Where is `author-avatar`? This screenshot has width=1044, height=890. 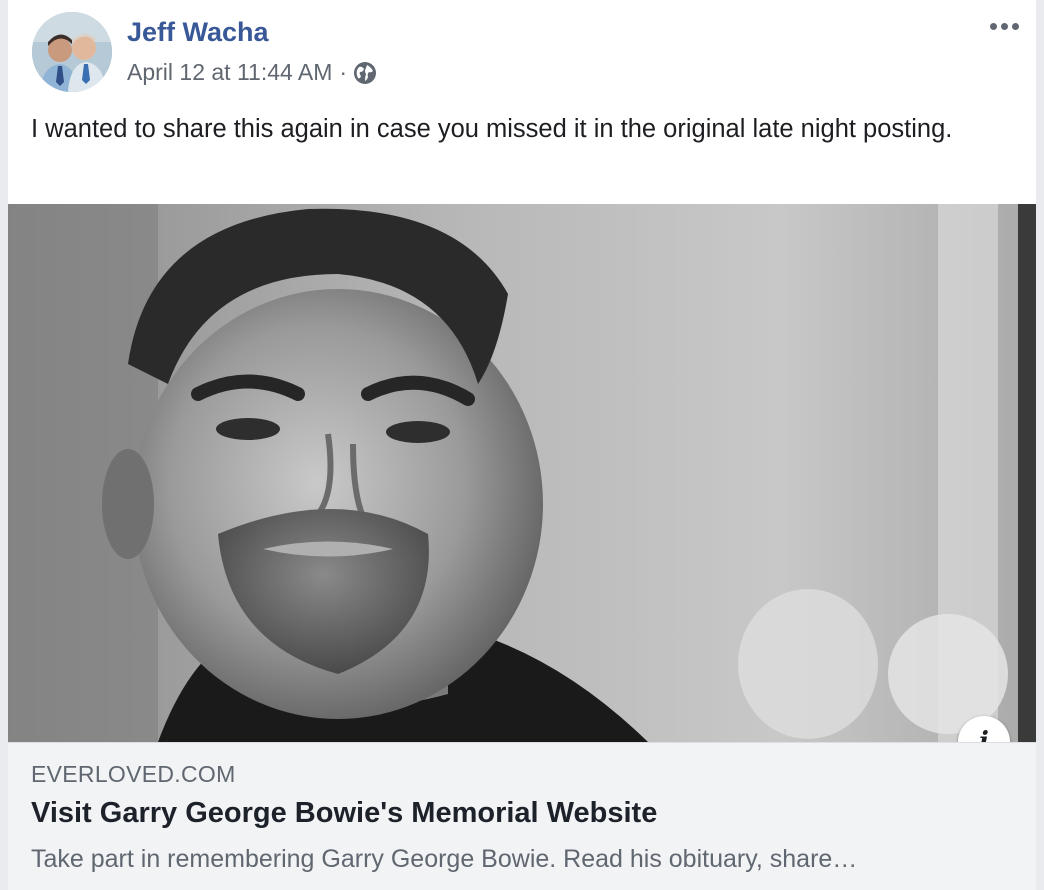 author-avatar is located at coordinates (72, 52).